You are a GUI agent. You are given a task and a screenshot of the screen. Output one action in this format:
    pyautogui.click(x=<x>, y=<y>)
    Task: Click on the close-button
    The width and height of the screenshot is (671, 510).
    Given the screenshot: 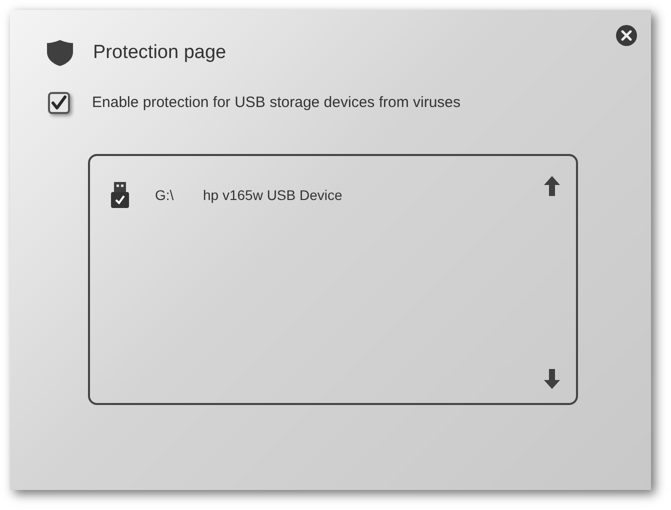 What is the action you would take?
    pyautogui.click(x=626, y=35)
    